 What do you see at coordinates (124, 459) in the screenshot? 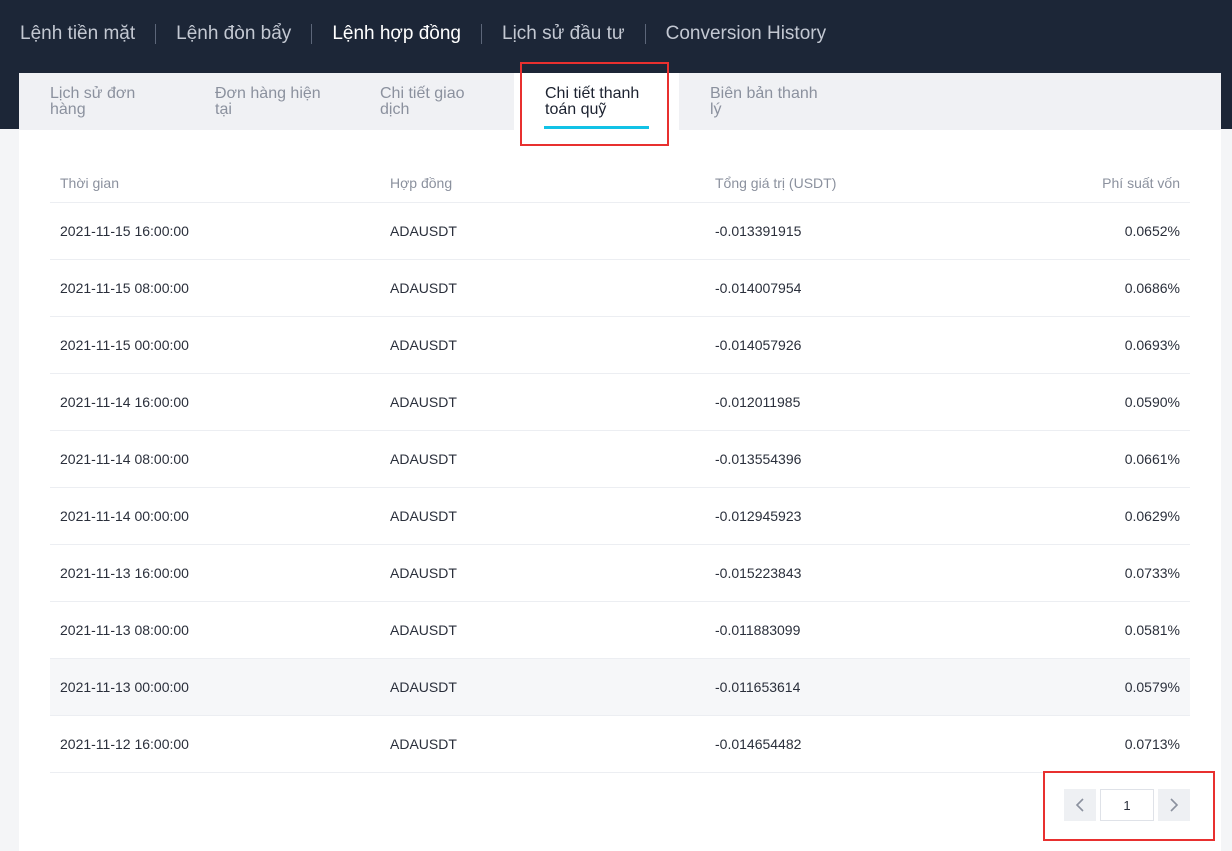
I see `cell-time: 2021-11-14 08:00:00` at bounding box center [124, 459].